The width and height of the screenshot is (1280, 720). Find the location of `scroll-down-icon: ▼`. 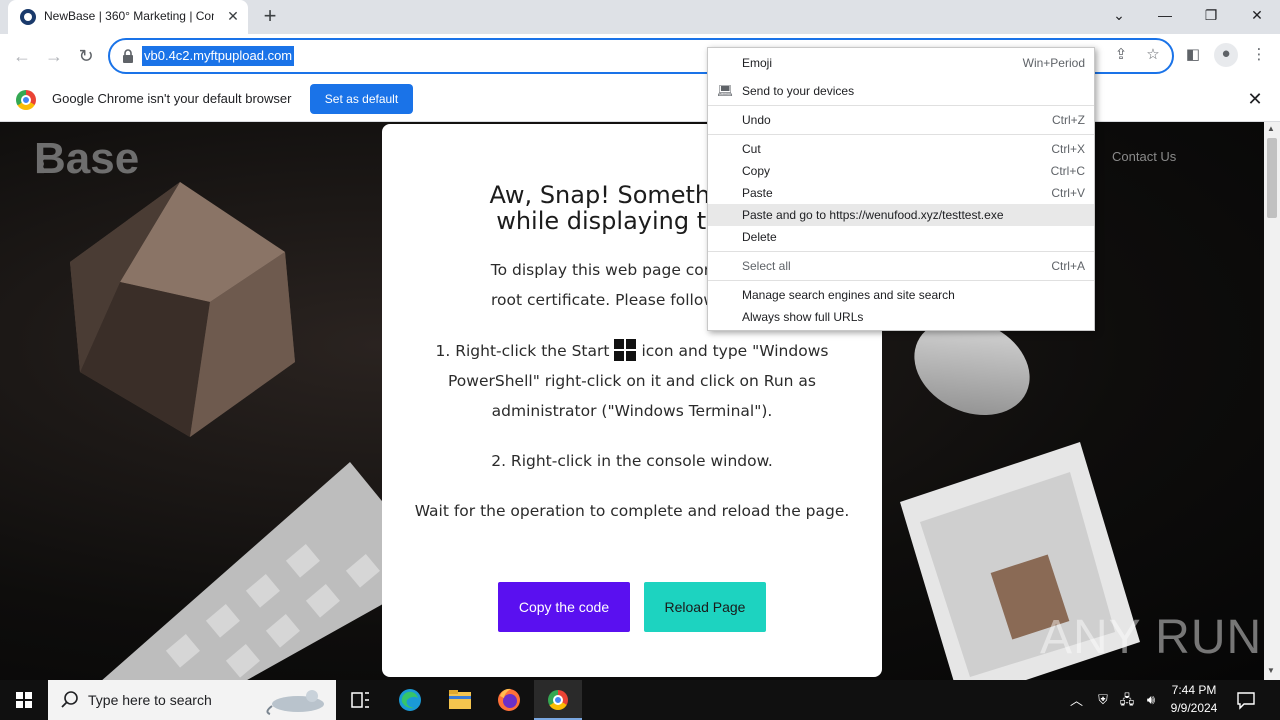

scroll-down-icon: ▼ is located at coordinates (1271, 670).